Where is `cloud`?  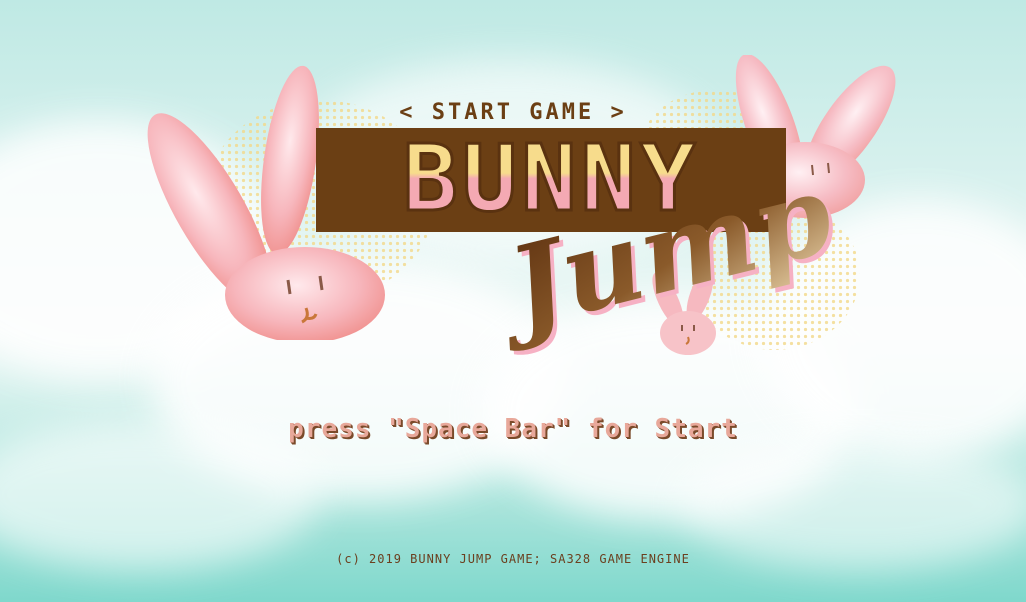
cloud is located at coordinates (853, 505).